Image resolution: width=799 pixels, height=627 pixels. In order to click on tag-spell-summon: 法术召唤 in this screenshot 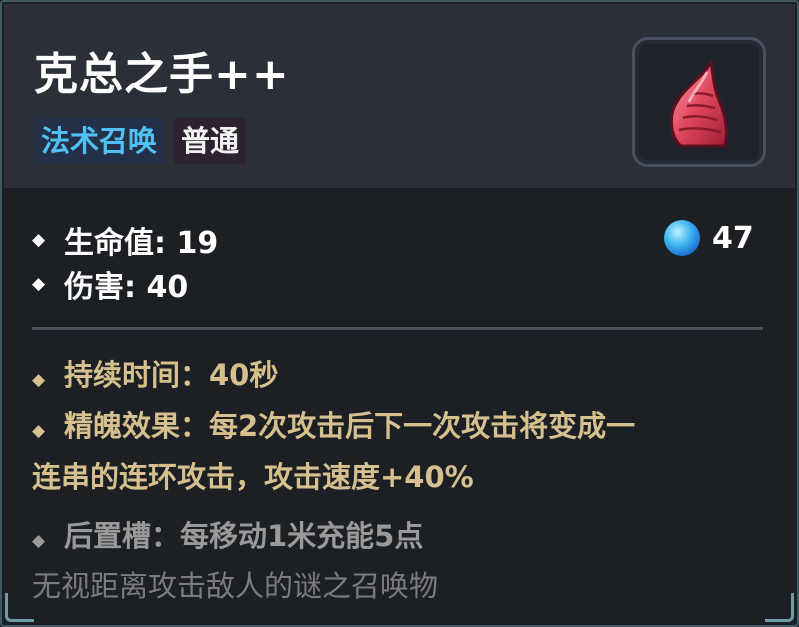, I will do `click(99, 141)`.